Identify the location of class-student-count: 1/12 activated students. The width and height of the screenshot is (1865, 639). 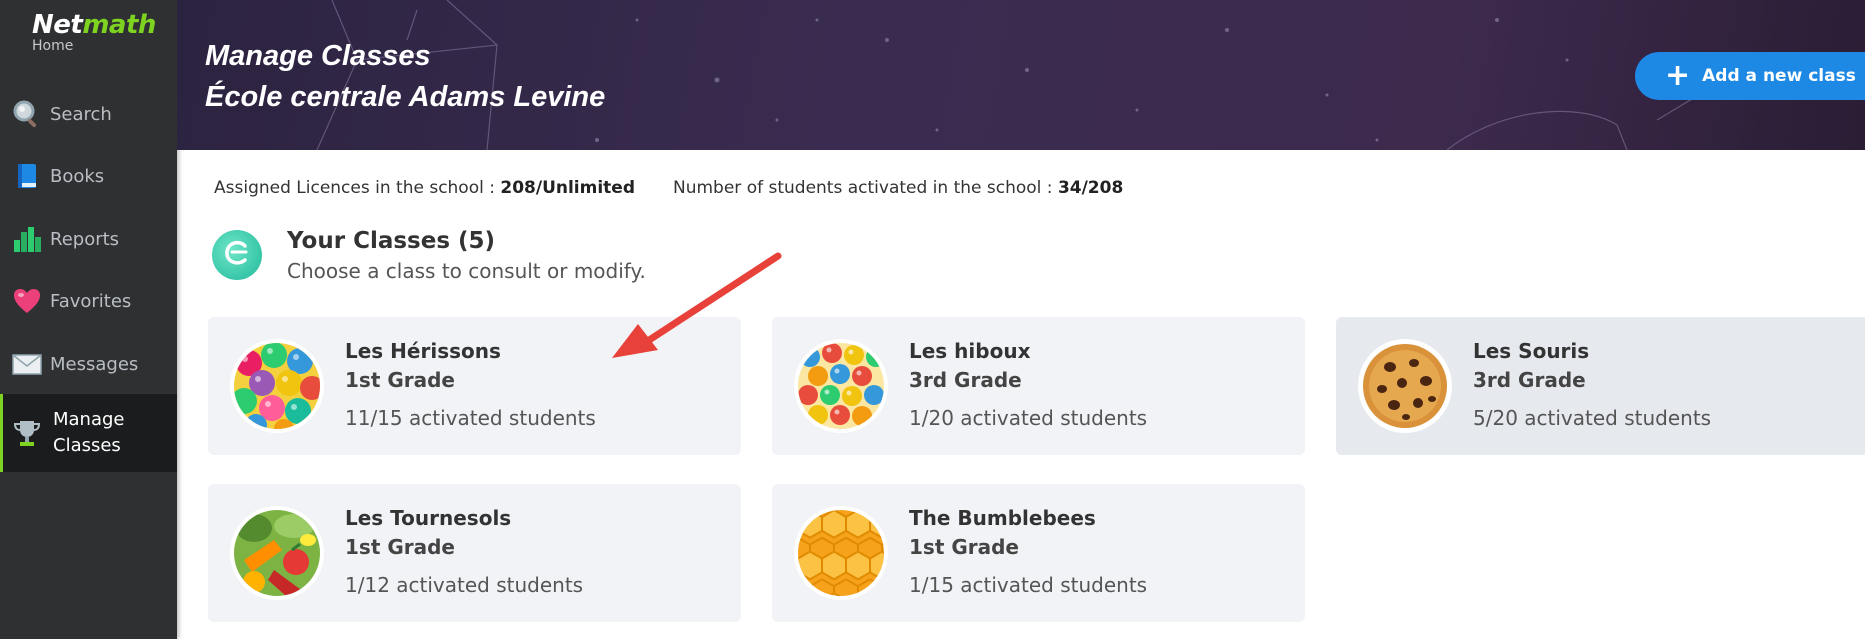
(464, 585).